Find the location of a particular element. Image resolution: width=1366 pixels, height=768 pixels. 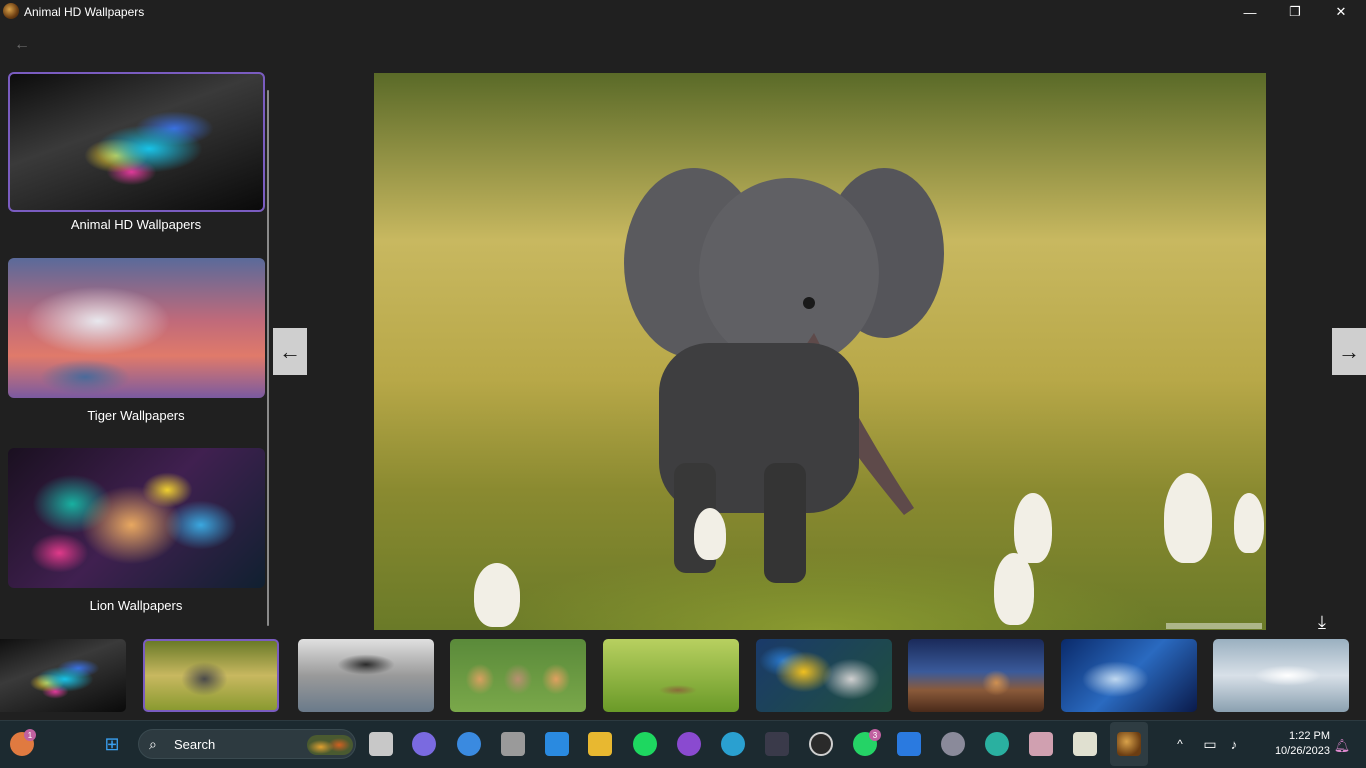

animal-wallpapers-app-icon is located at coordinates (1129, 744).